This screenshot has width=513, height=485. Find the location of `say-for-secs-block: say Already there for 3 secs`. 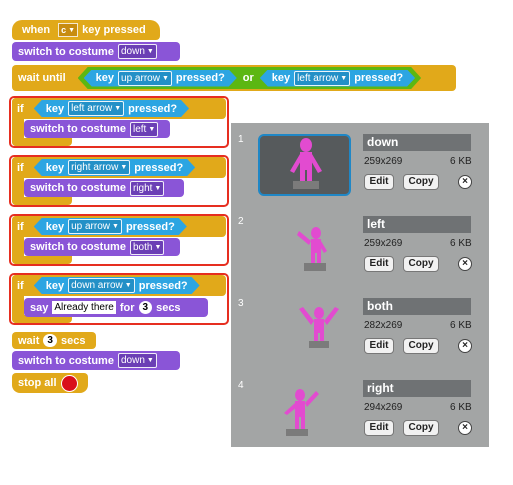

say-for-secs-block: say Already there for 3 secs is located at coordinates (116, 307).